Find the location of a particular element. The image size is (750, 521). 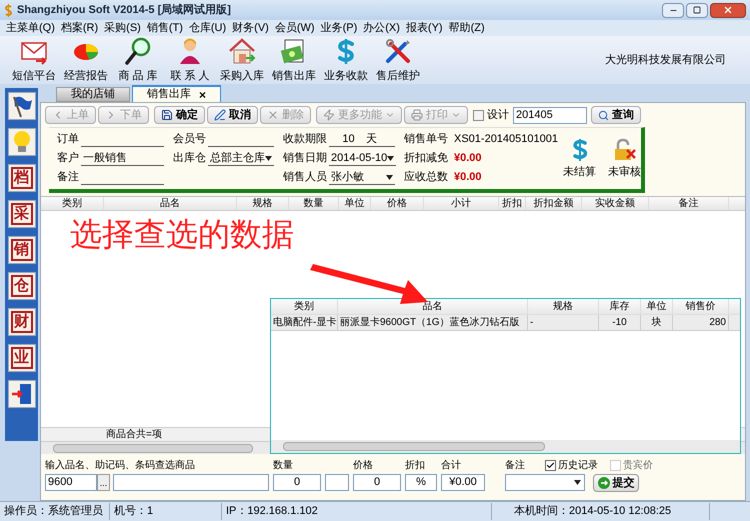

stamp-button: 仓 is located at coordinates (22, 286).